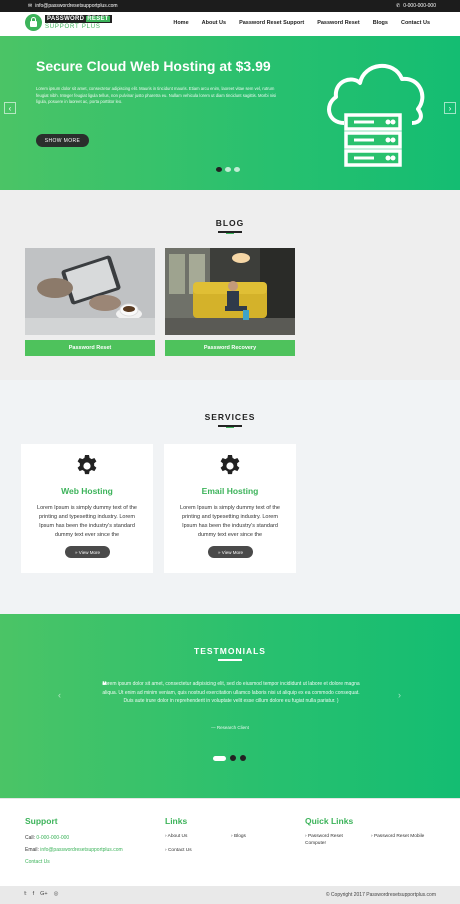 Image resolution: width=460 pixels, height=904 pixels. I want to click on top-email: ✉ info@passwordresetsupportplus.com, so click(73, 6).